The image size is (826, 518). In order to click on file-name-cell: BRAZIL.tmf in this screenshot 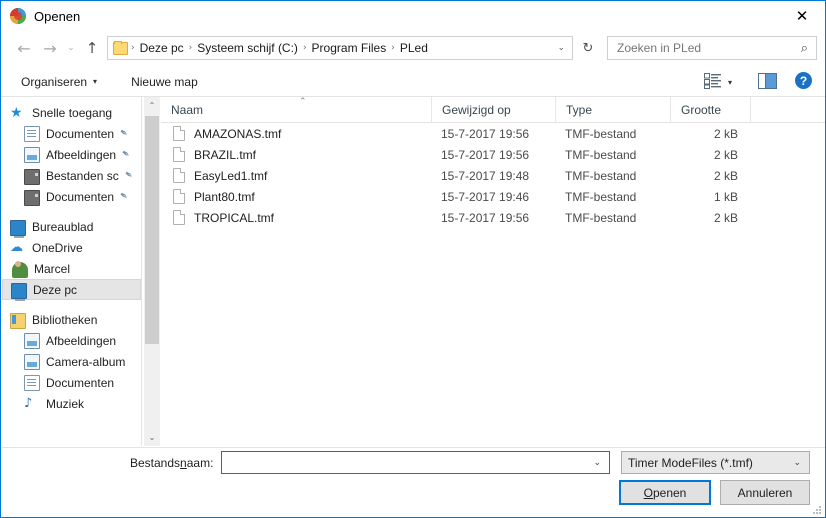, I will do `click(296, 154)`.